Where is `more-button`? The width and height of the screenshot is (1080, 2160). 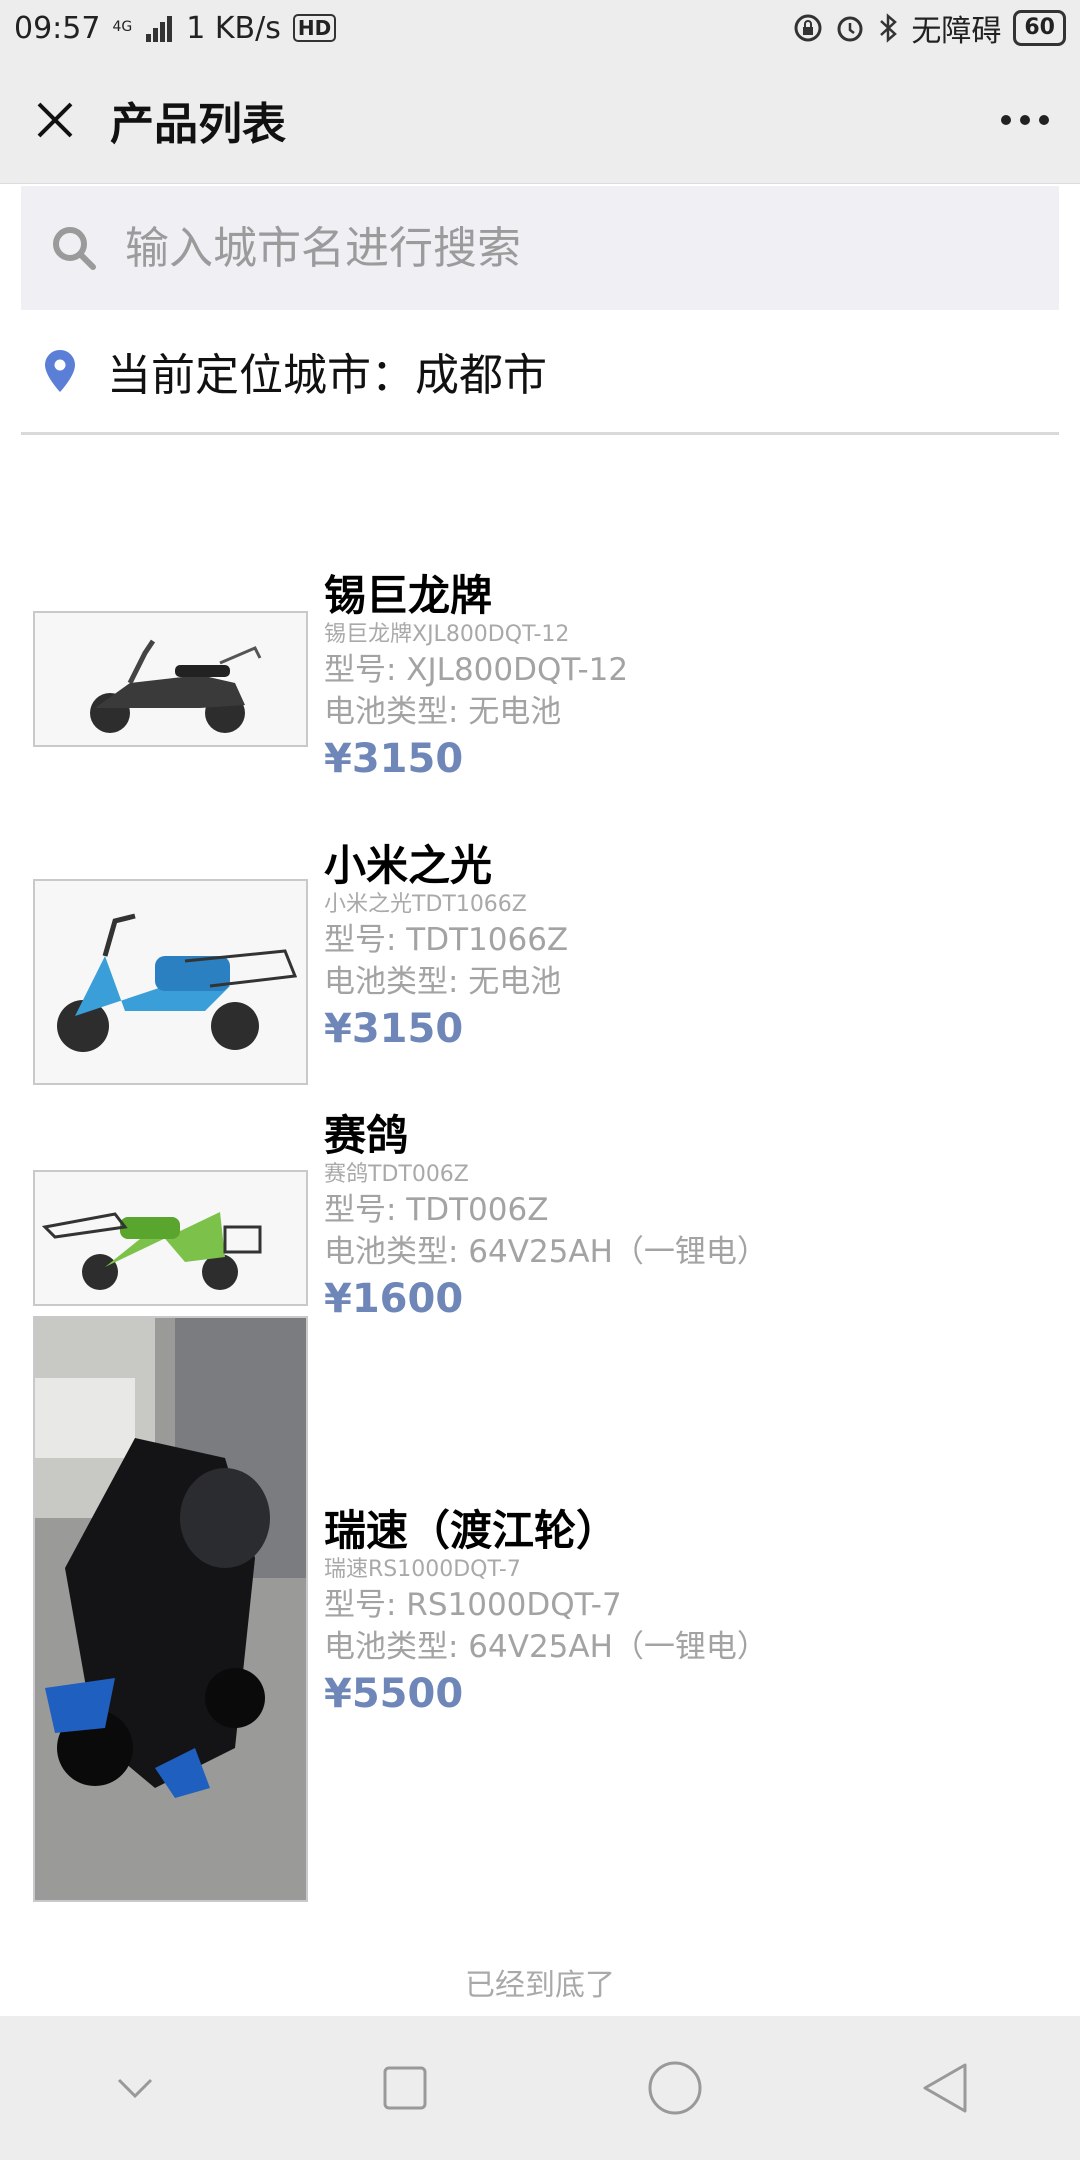
more-button is located at coordinates (1025, 120).